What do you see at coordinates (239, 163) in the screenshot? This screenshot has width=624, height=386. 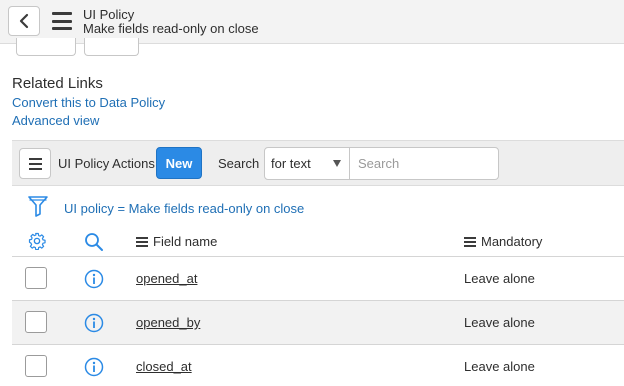 I see `search-label: Search` at bounding box center [239, 163].